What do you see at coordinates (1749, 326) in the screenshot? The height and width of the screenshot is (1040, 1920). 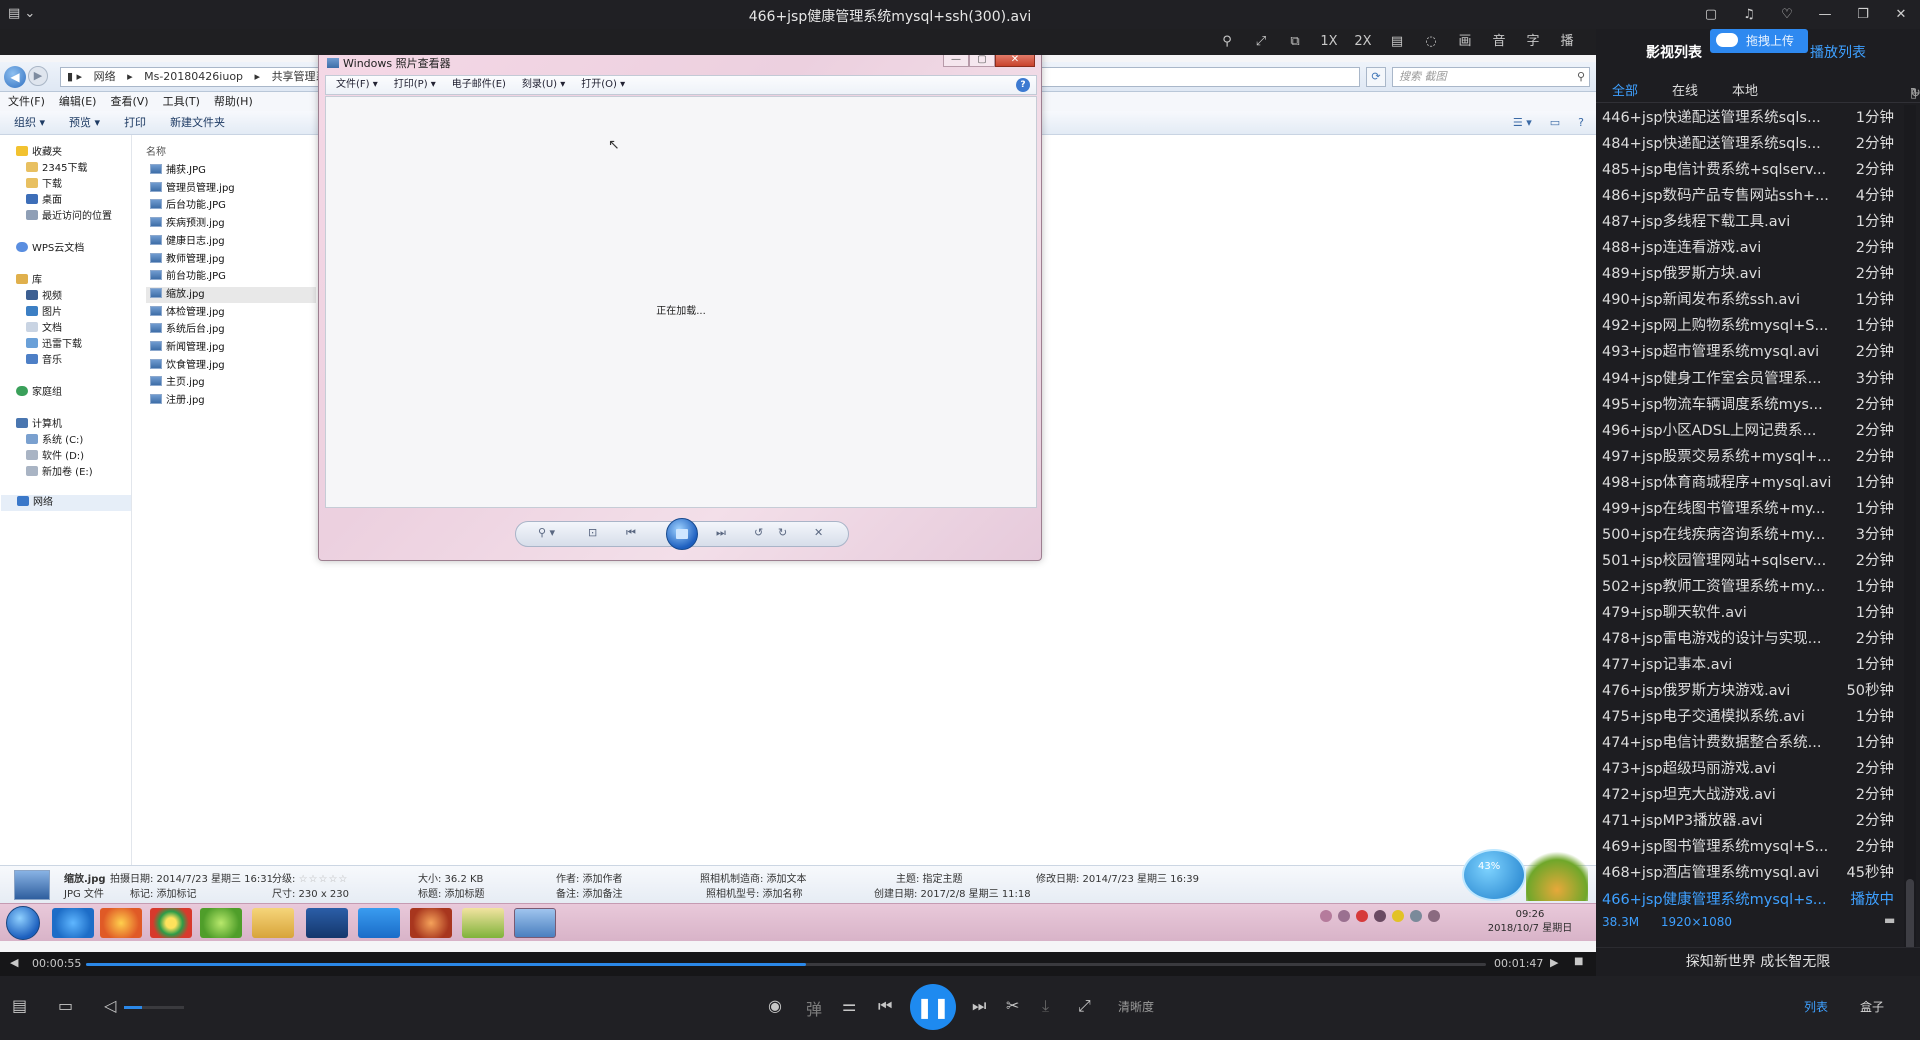 I see `playlist-item: 492+jsp网上购物系统mysql+S... 1分钟` at bounding box center [1749, 326].